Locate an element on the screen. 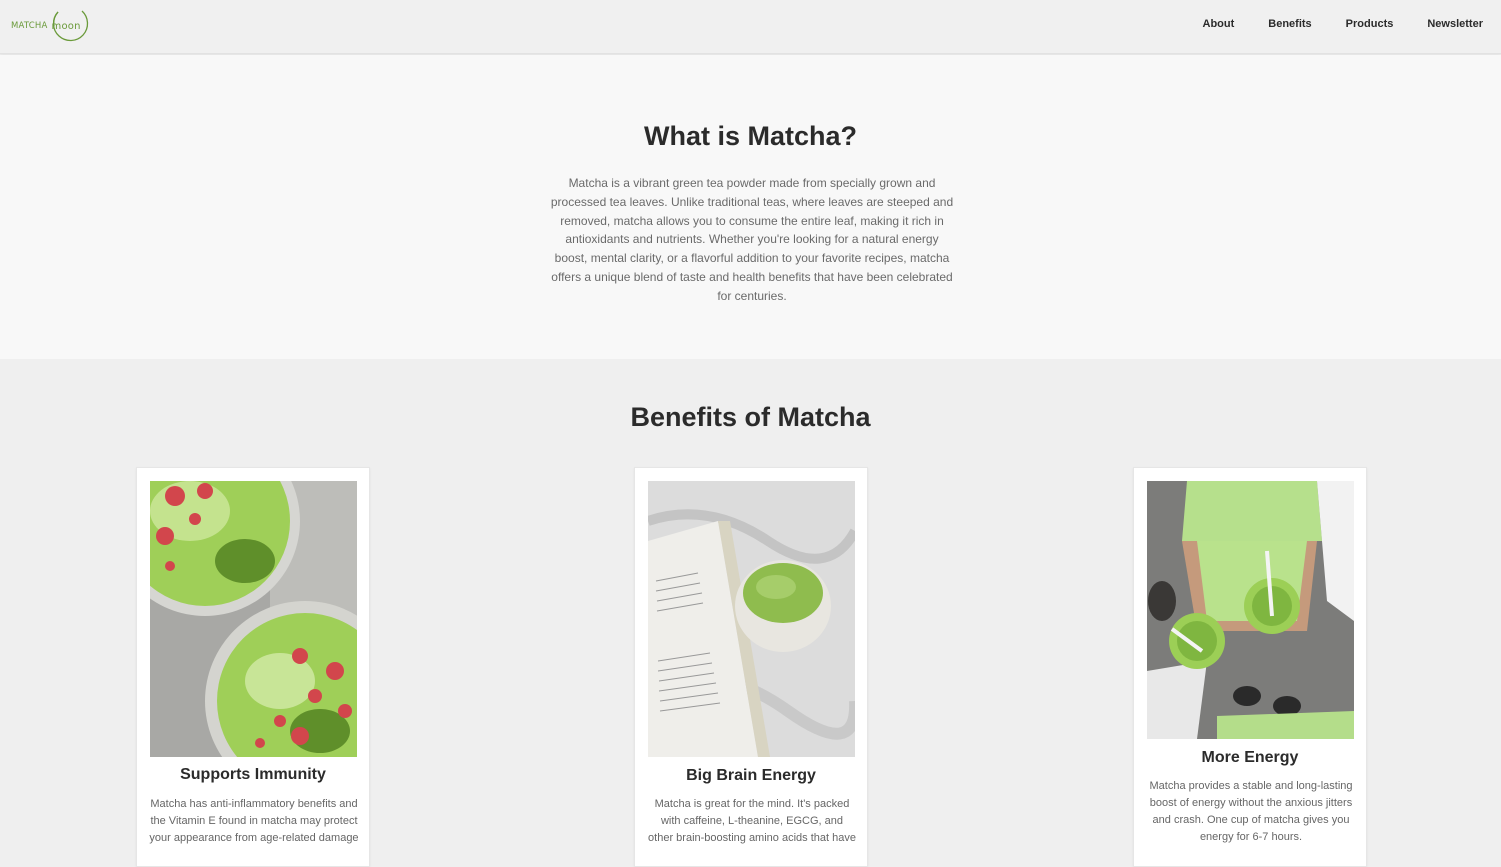 Image resolution: width=1501 pixels, height=867 pixels. card-title: Supports Immunity is located at coordinates (253, 774).